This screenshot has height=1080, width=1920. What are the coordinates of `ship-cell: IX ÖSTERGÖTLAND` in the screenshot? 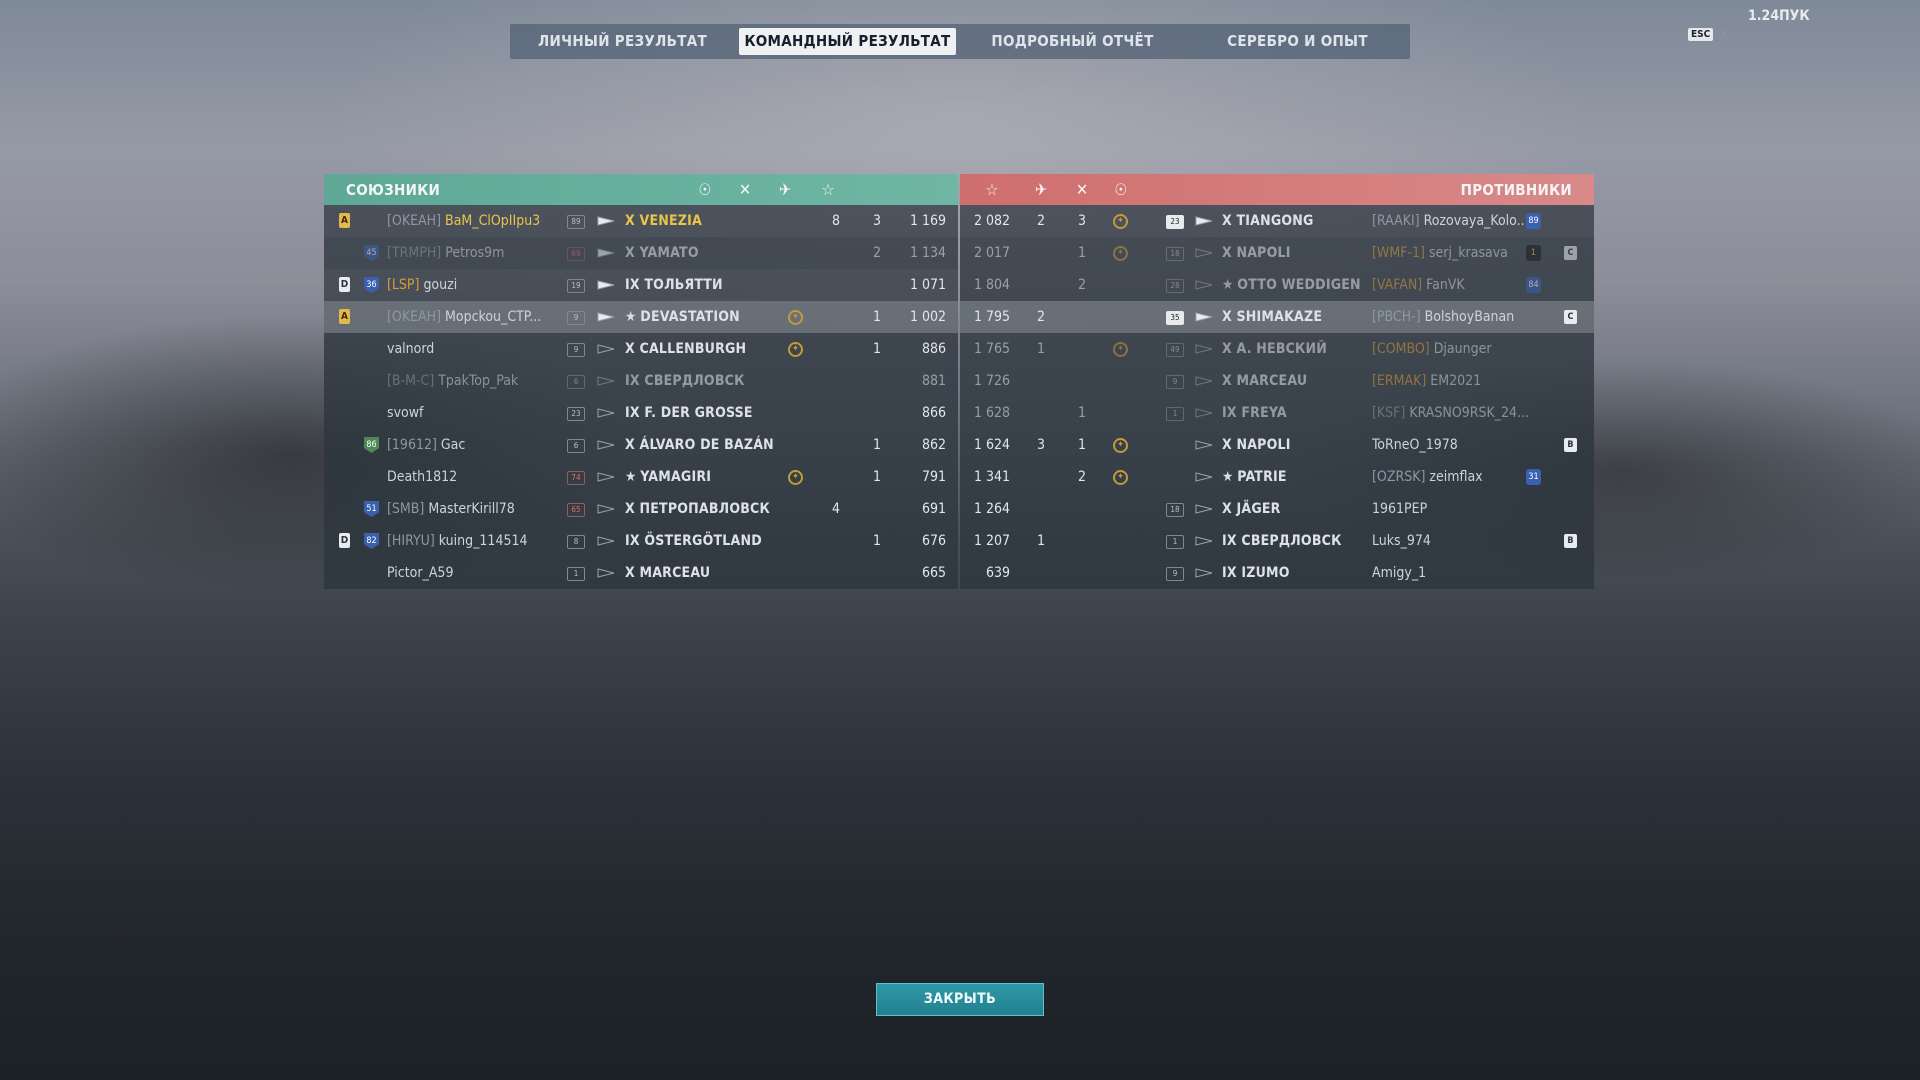 It's located at (693, 541).